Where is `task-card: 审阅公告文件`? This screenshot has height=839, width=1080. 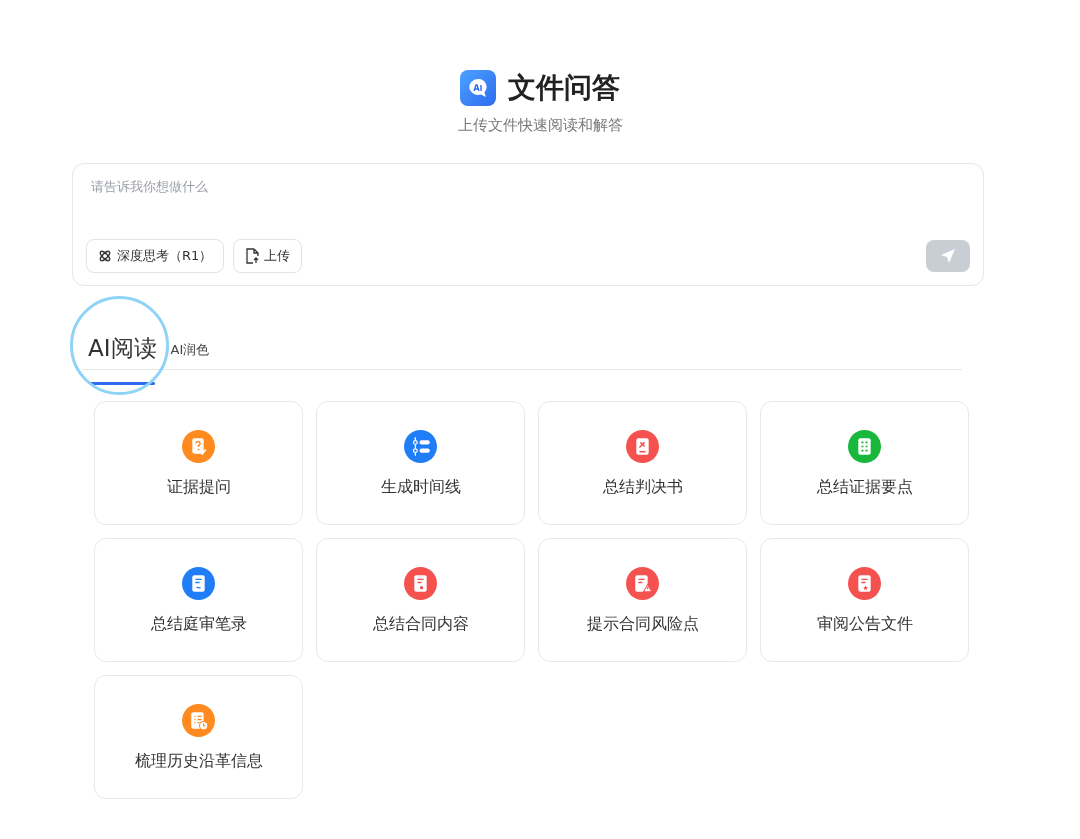 task-card: 审阅公告文件 is located at coordinates (864, 600).